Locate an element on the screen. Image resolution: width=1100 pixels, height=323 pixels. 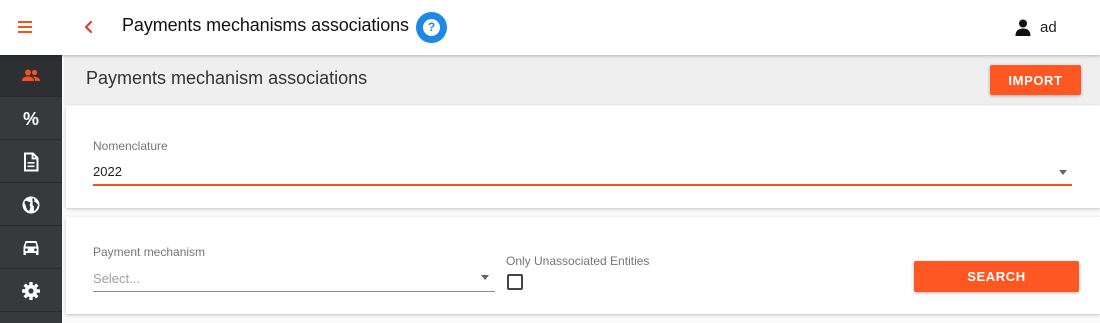
help-button: ? is located at coordinates (431, 27).